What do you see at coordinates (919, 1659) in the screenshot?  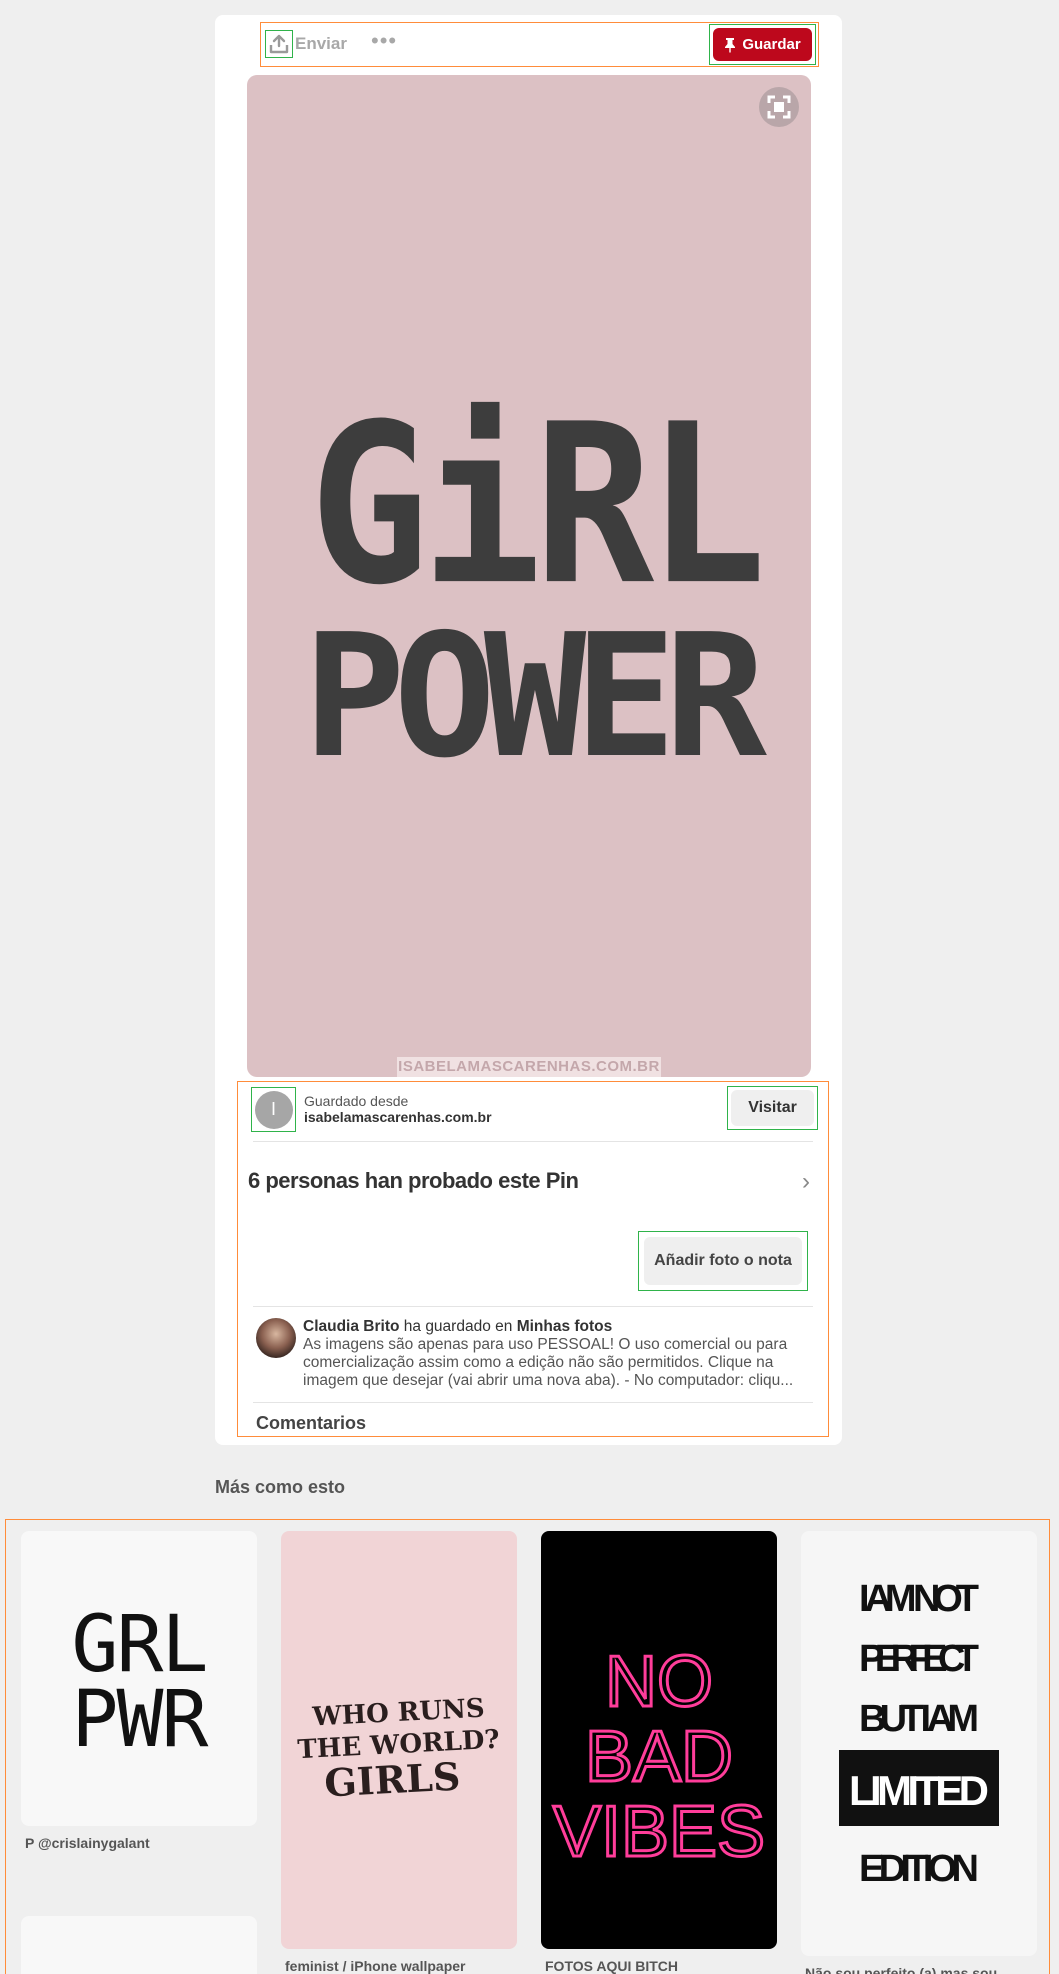 I see `pin4-art-line-2: PERFECT` at bounding box center [919, 1659].